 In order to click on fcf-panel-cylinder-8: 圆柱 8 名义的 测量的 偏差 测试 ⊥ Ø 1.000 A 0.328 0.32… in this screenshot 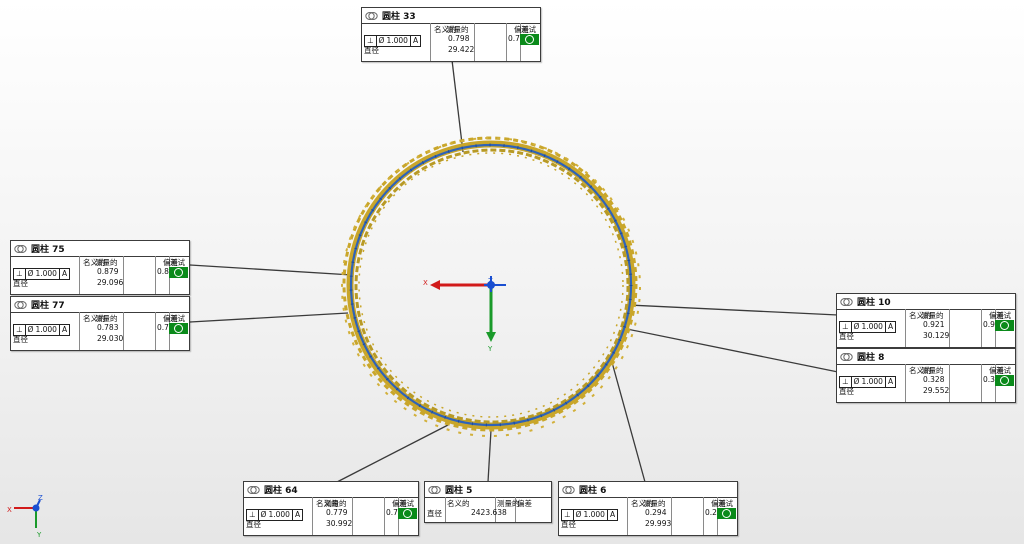, I will do `click(926, 375)`.